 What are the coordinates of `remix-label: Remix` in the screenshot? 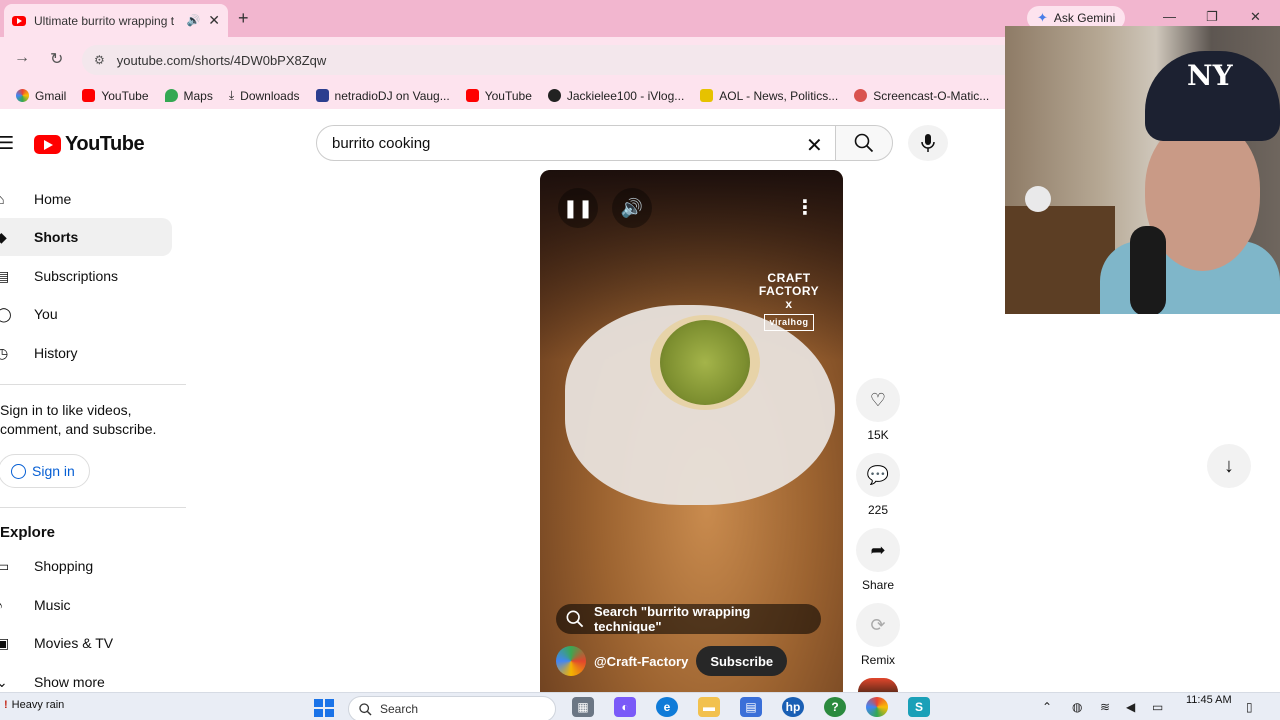 It's located at (877, 660).